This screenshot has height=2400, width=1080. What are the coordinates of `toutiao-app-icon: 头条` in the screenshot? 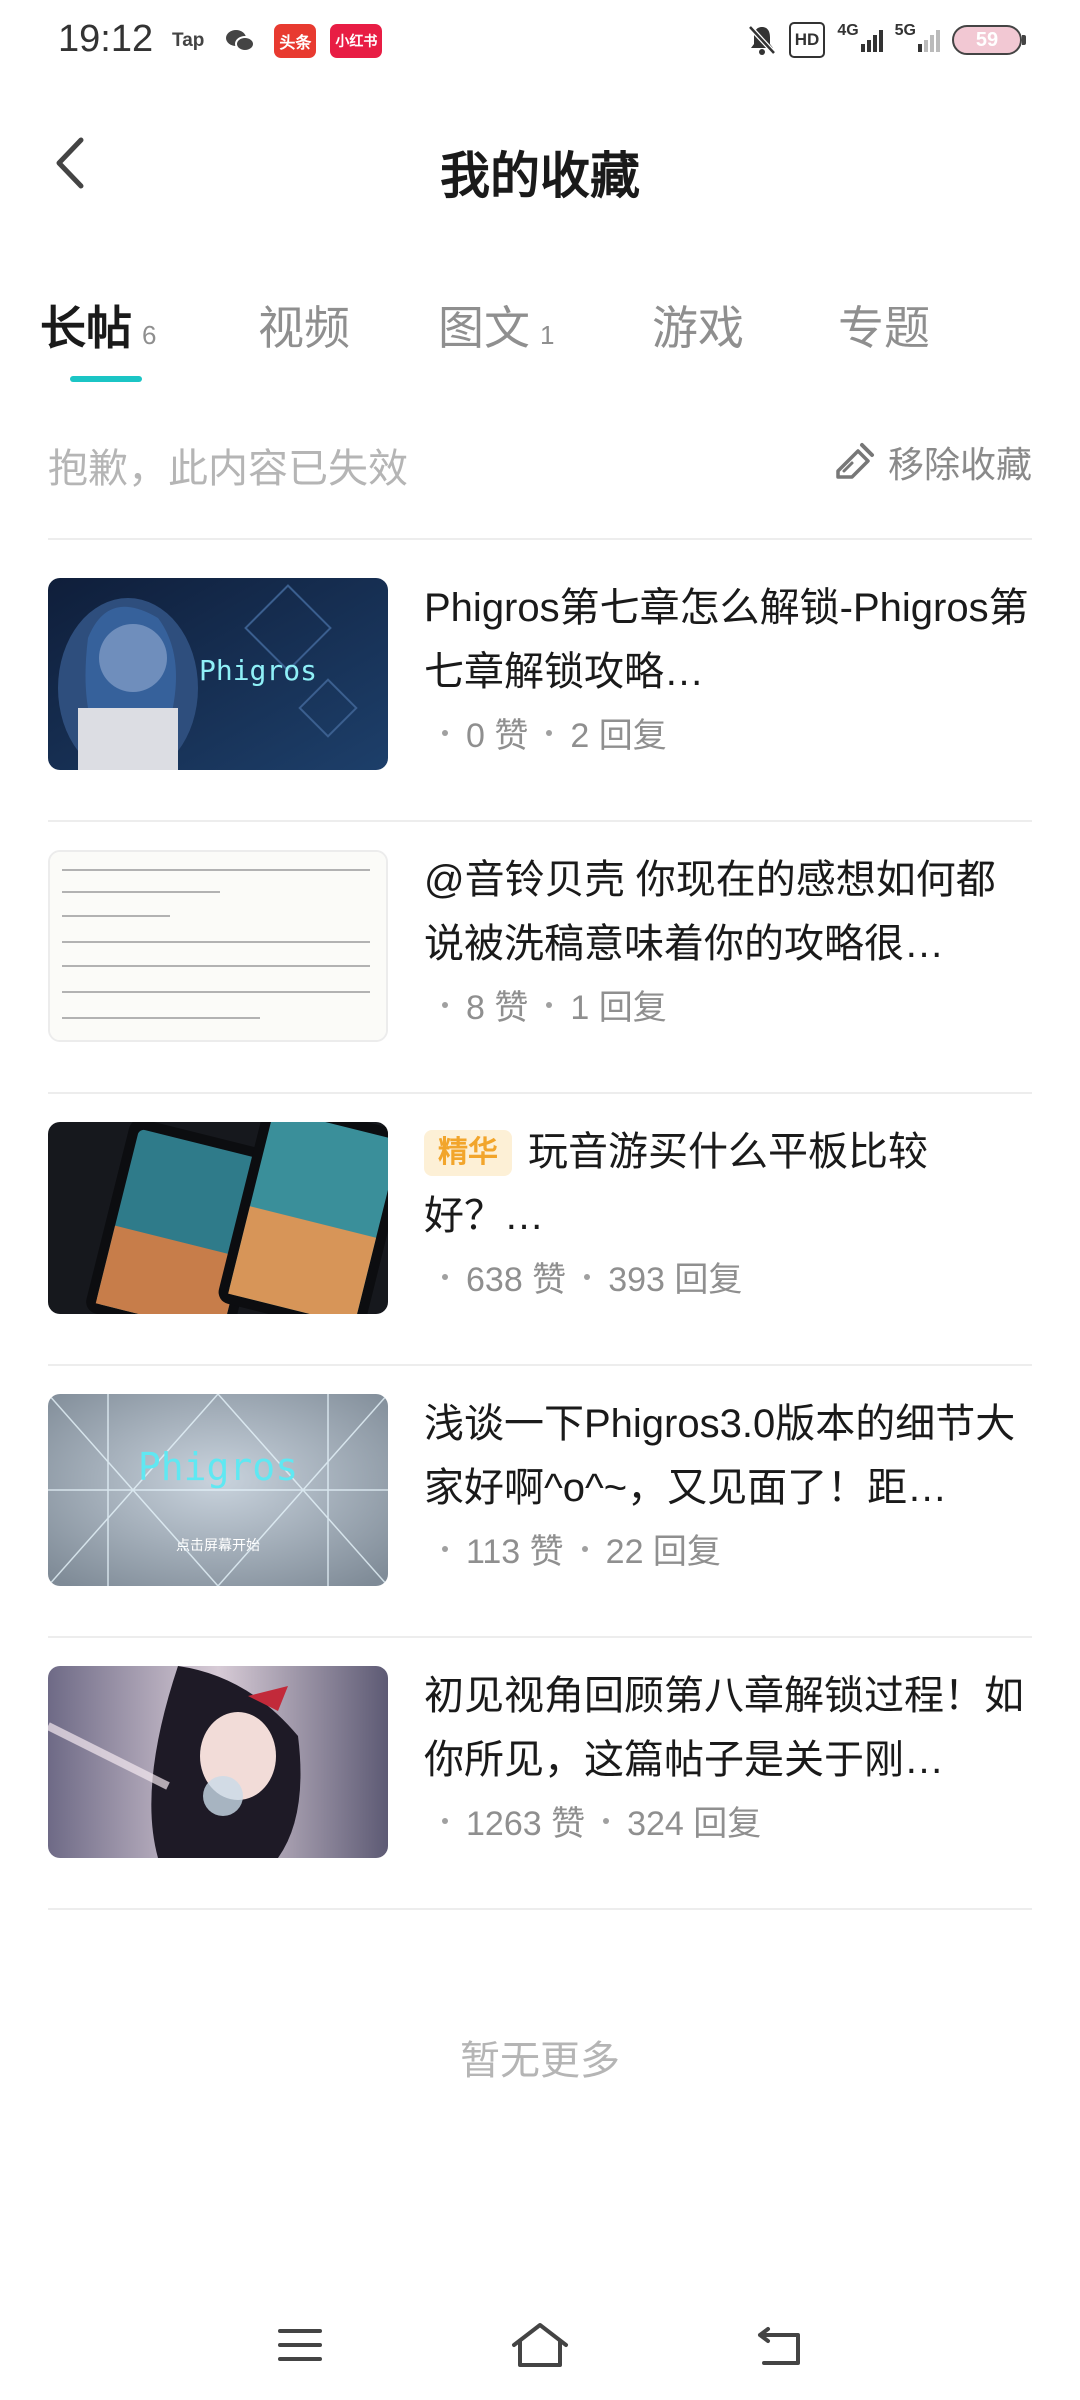 It's located at (295, 41).